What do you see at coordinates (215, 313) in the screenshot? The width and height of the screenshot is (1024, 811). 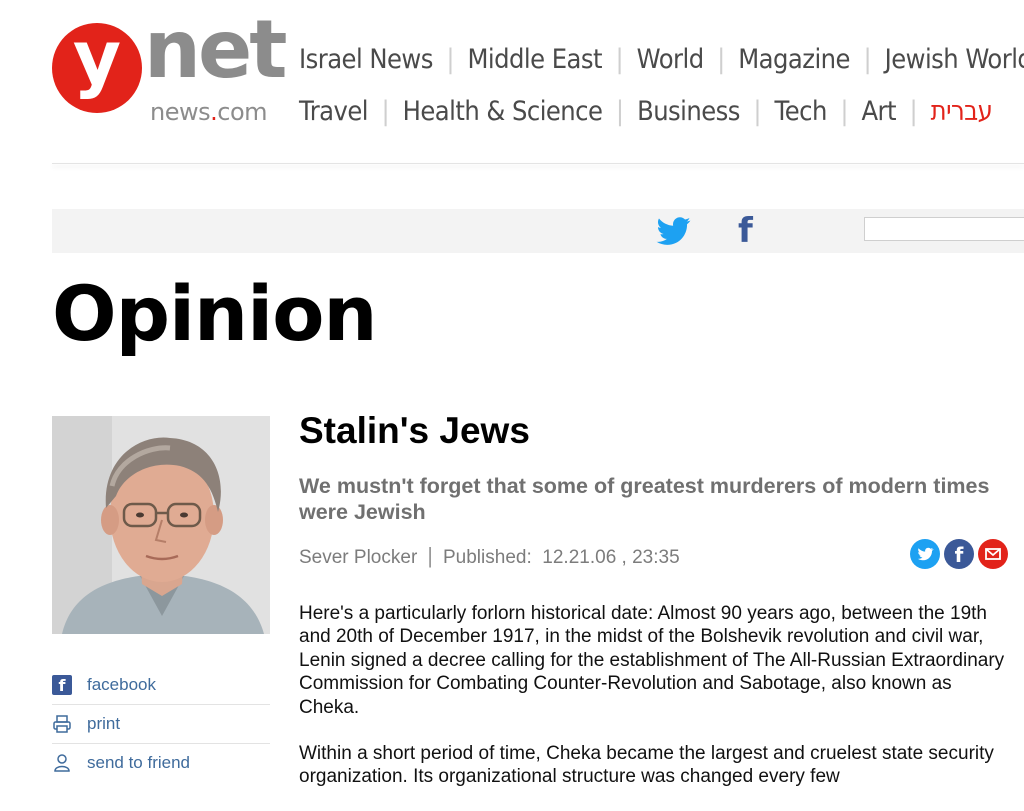 I see `section-title: Opinion` at bounding box center [215, 313].